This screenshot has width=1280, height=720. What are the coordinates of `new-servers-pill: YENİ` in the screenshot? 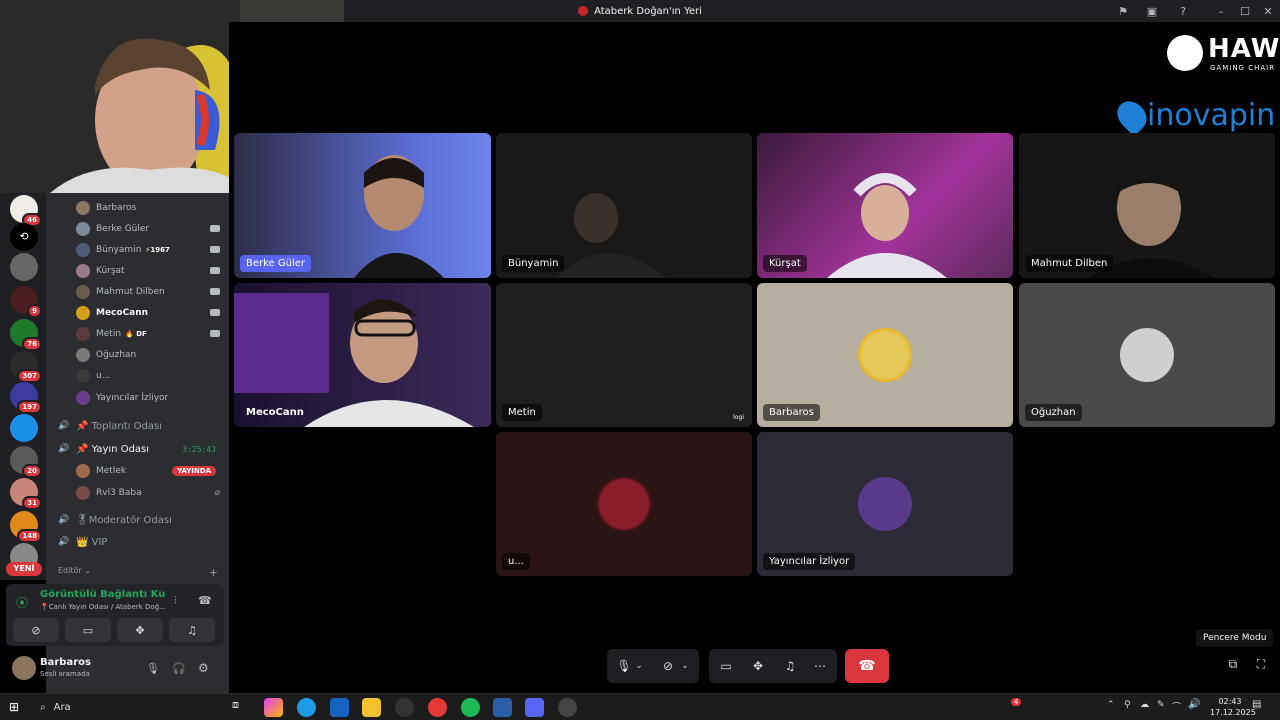 It's located at (24, 569).